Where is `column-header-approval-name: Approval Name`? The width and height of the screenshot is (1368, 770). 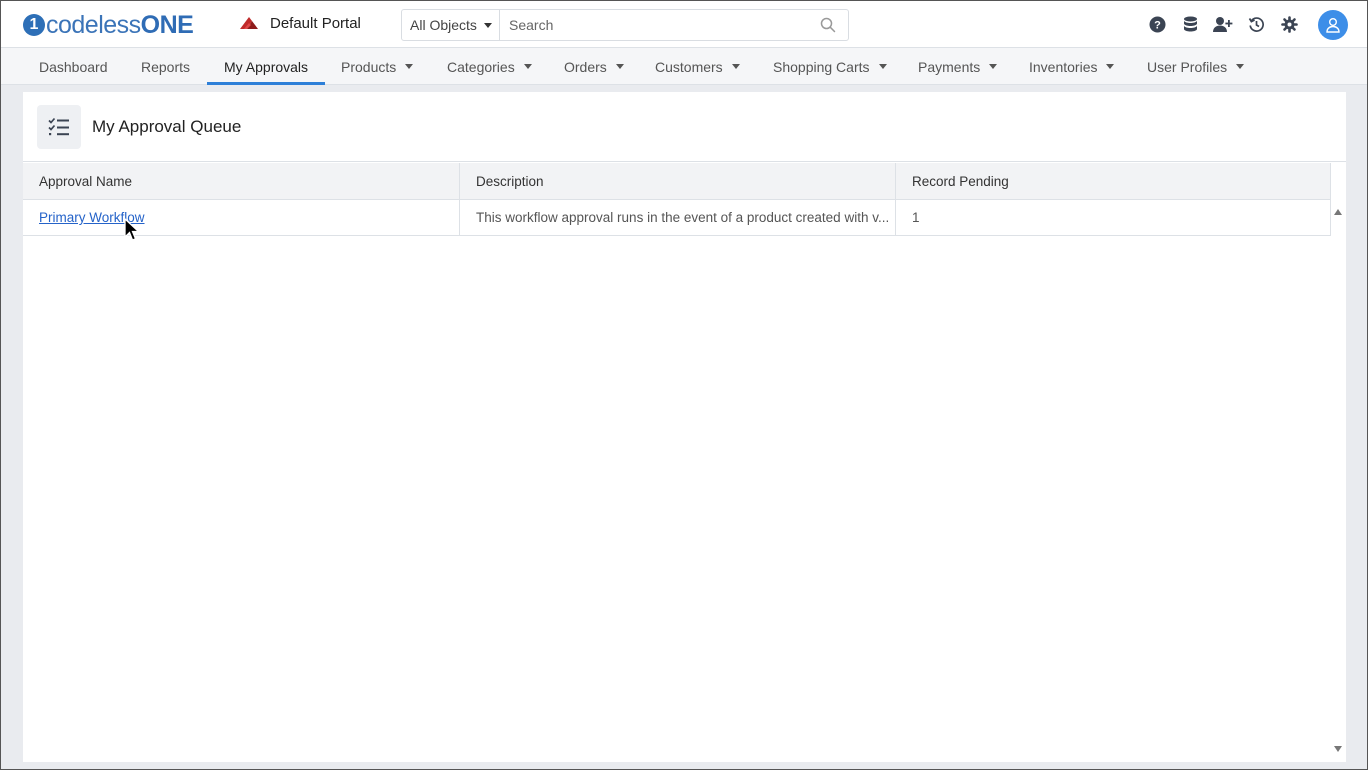
column-header-approval-name: Approval Name is located at coordinates (241, 181).